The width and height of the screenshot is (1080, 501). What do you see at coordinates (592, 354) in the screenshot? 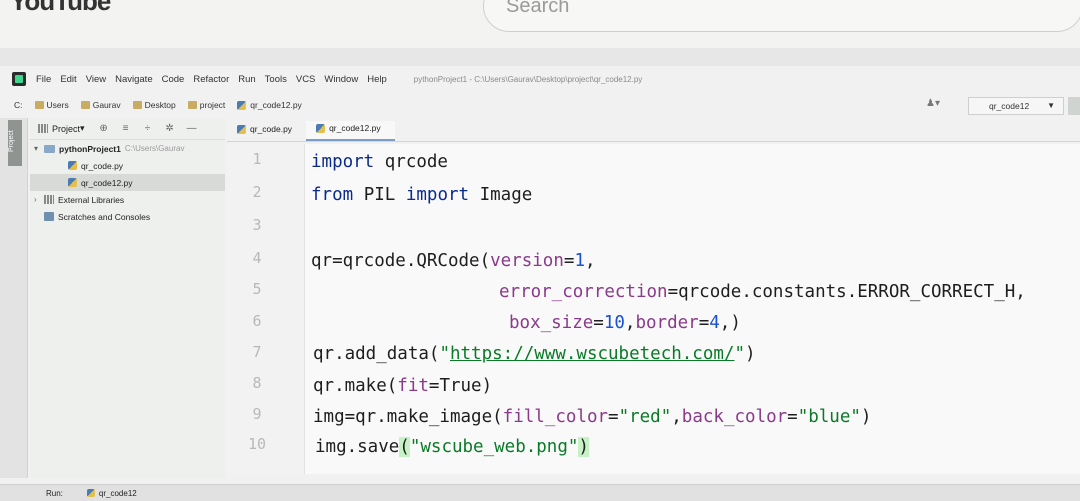
I see `url-link: https://www.wscubetech.com/` at bounding box center [592, 354].